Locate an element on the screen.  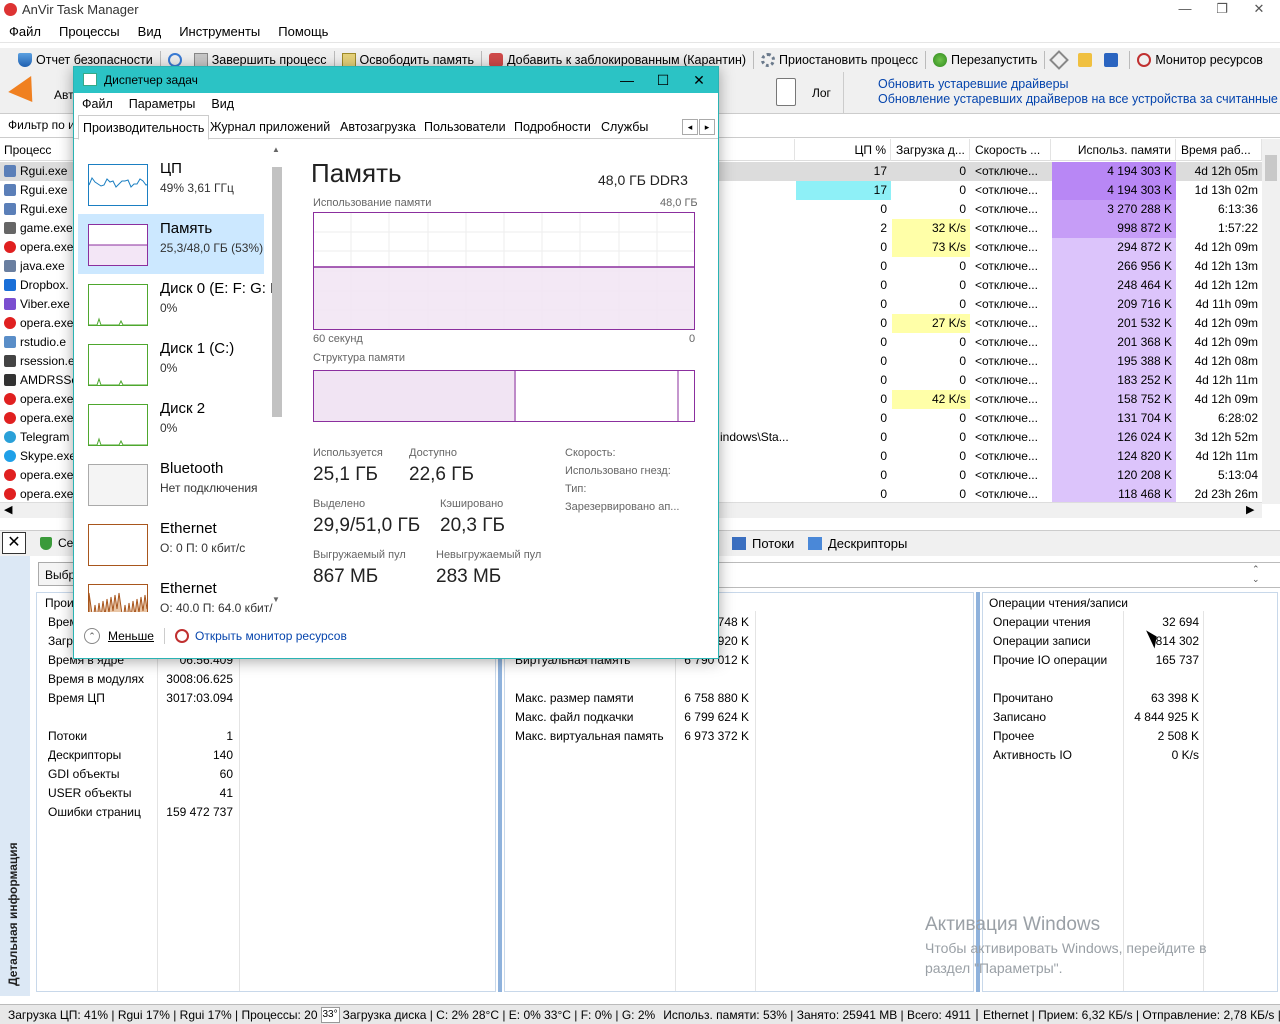
cell-mem: 158 752 K is located at coordinates (1114, 399).